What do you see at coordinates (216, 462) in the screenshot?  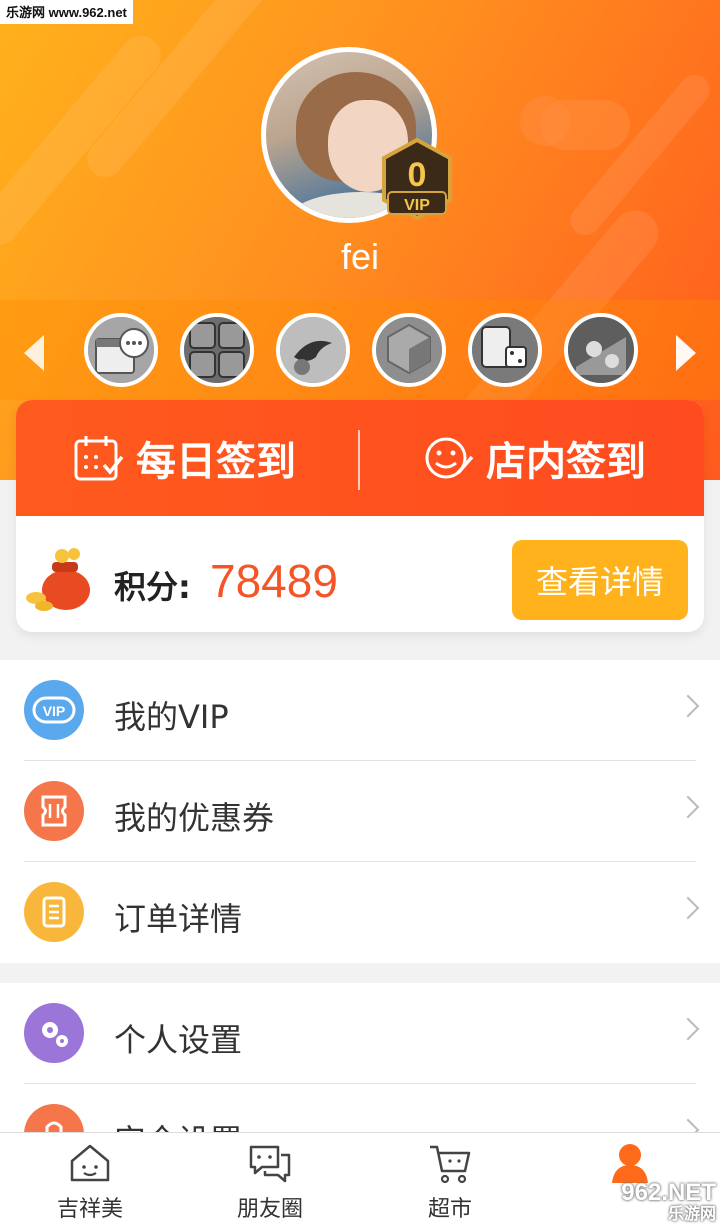 I see `daily-sign-label: 每日签到` at bounding box center [216, 462].